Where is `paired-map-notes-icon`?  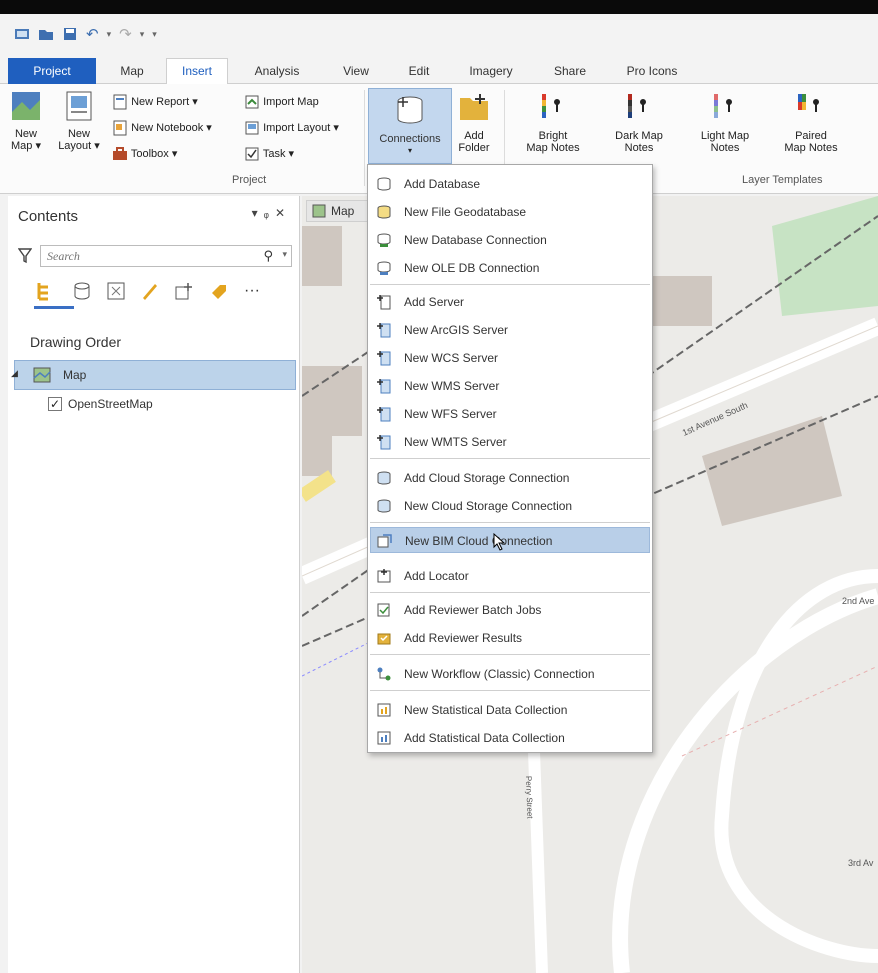
paired-map-notes-icon is located at coordinates (808, 103).